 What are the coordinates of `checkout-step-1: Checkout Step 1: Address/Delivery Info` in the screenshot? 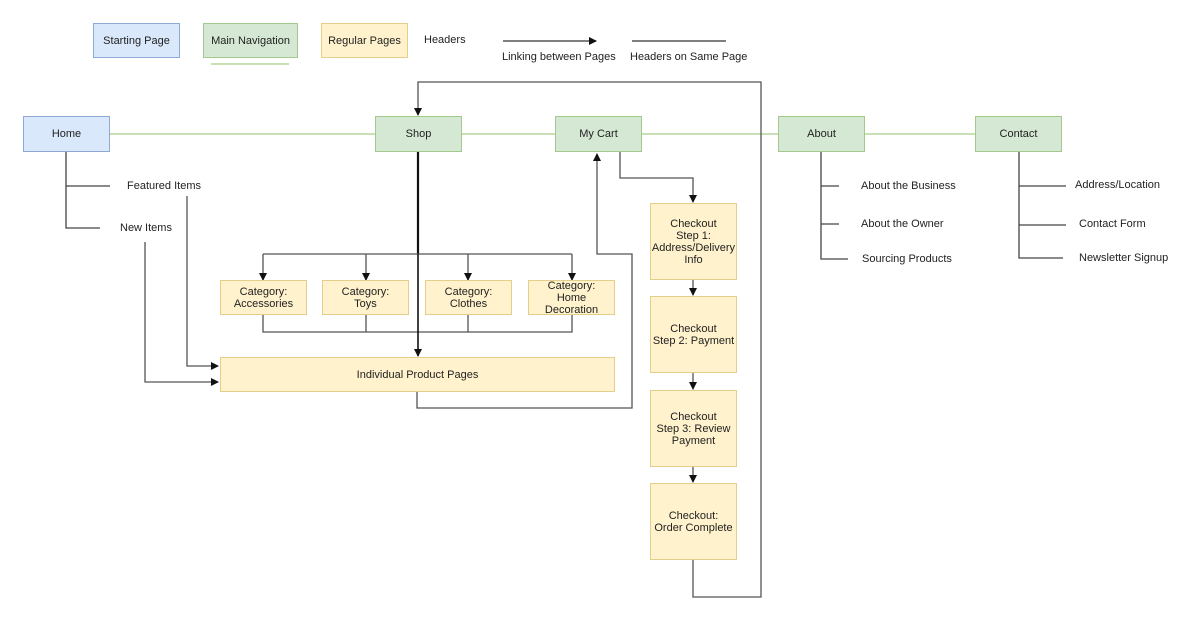 It's located at (693, 241).